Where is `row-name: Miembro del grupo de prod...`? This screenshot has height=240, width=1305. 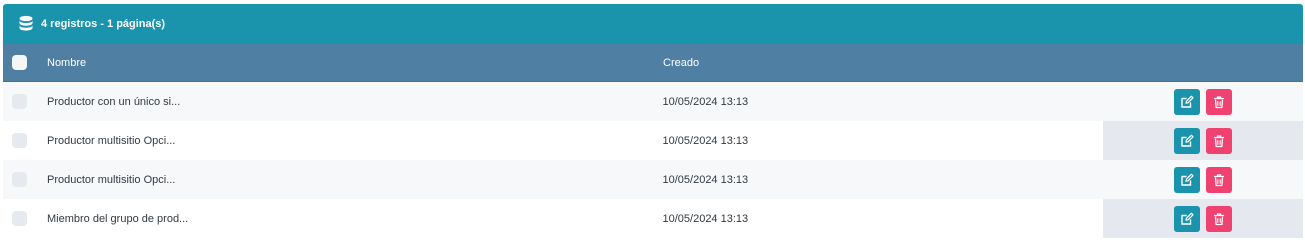 row-name: Miembro del grupo de prod... is located at coordinates (117, 218).